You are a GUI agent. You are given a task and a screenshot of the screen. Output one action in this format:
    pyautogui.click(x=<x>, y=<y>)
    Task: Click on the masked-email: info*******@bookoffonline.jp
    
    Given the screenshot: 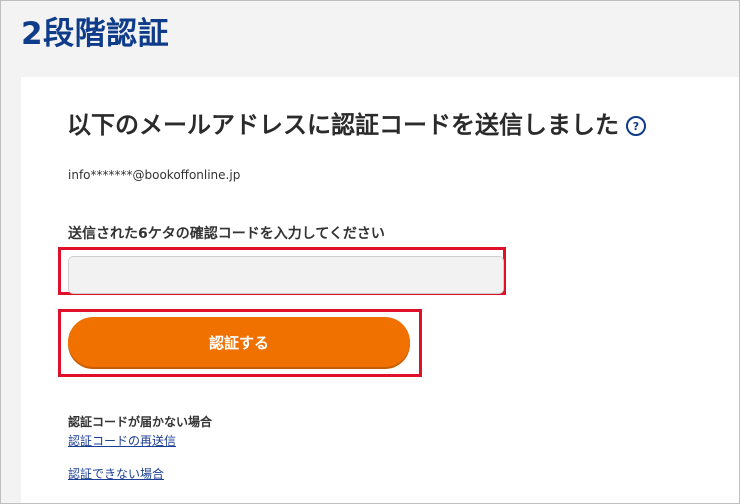 What is the action you would take?
    pyautogui.click(x=154, y=175)
    